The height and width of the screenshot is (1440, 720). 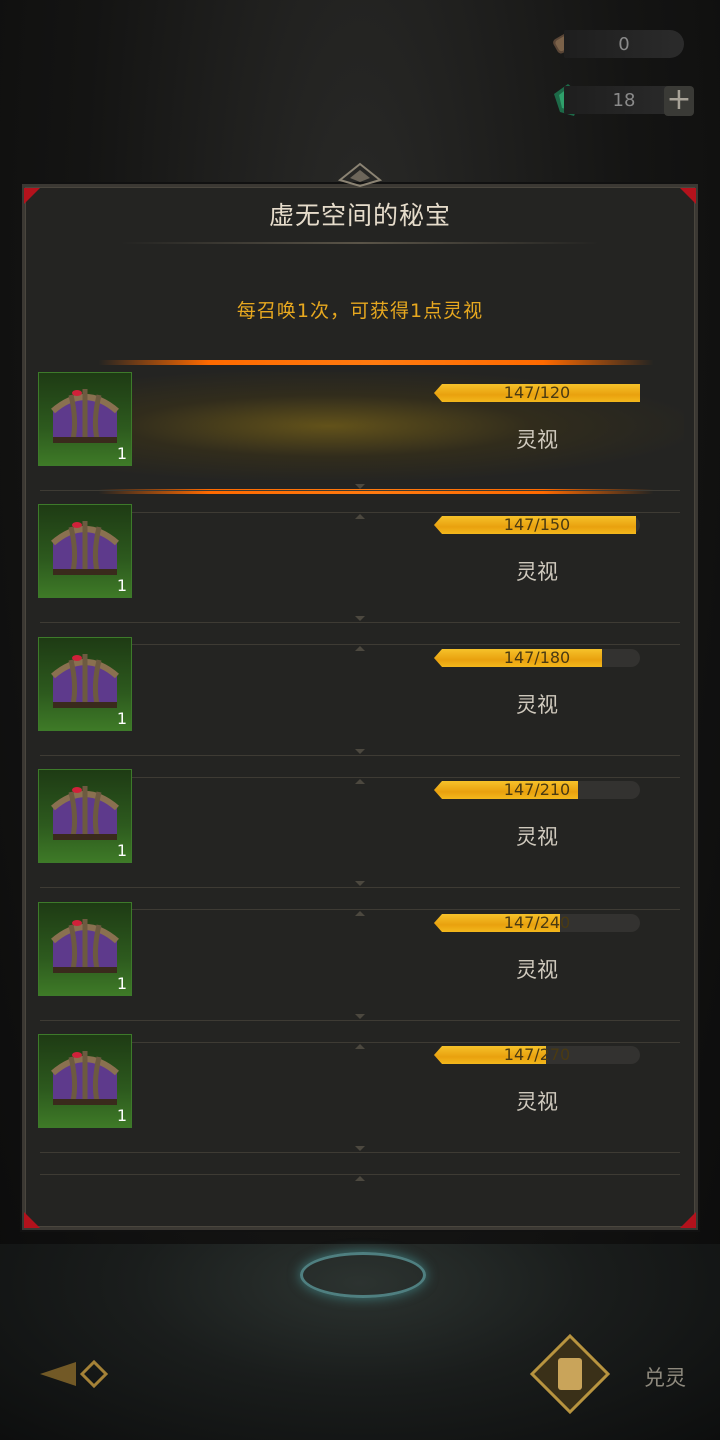 What do you see at coordinates (360, 175) in the screenshot?
I see `crest-ornament-icon` at bounding box center [360, 175].